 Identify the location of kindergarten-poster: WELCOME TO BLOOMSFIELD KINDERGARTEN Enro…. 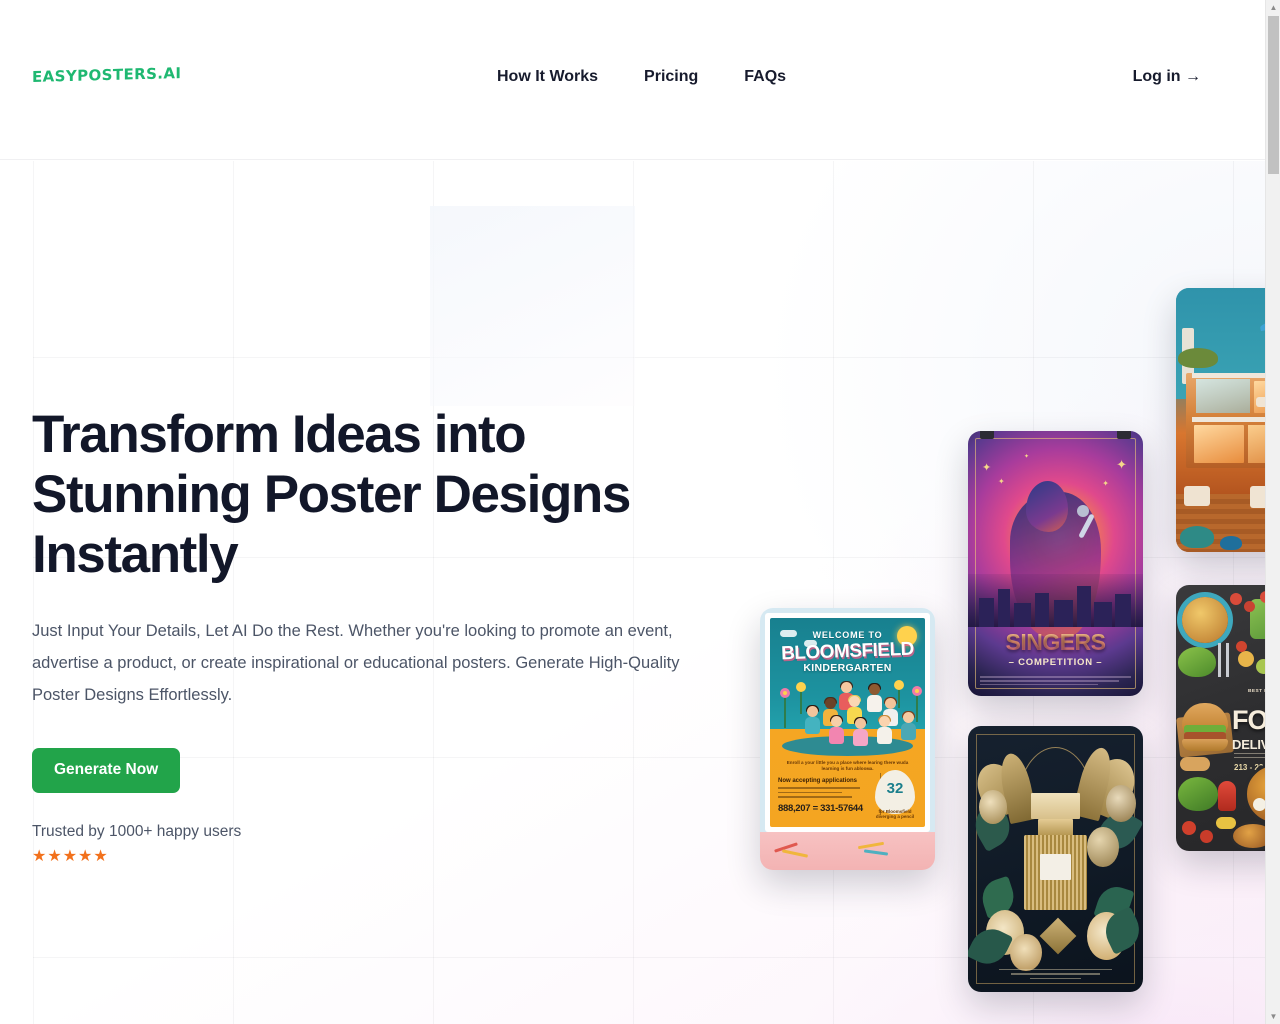
(847, 739).